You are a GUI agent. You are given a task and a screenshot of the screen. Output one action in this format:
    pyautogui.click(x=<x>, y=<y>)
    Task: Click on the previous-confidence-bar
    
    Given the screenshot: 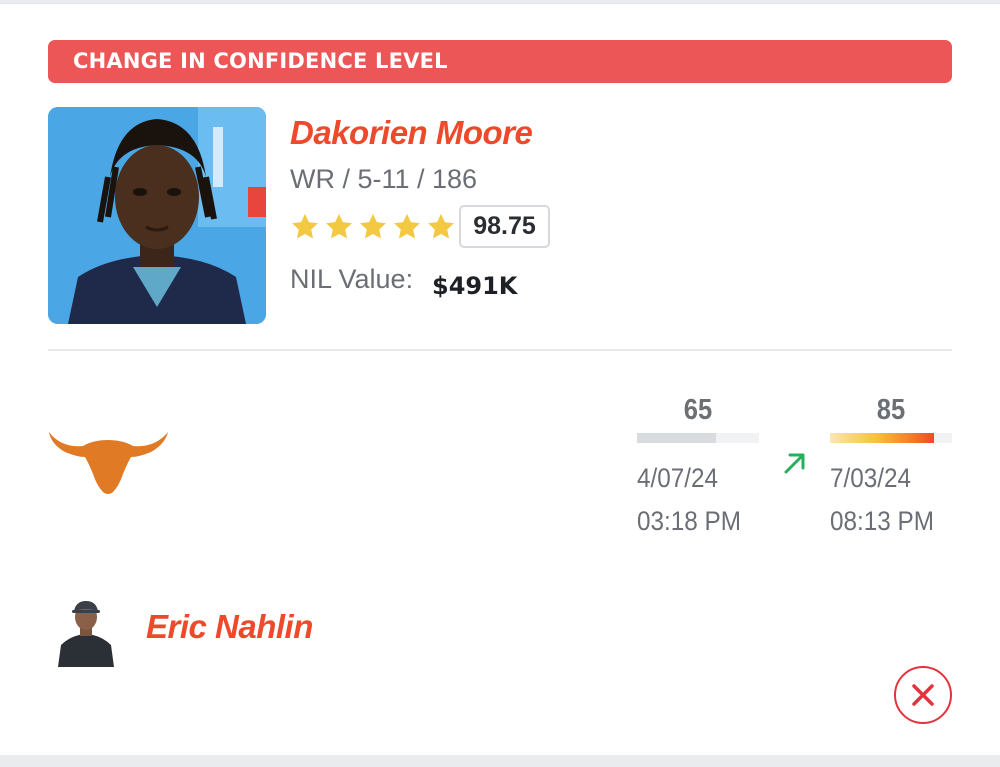 What is the action you would take?
    pyautogui.click(x=698, y=438)
    